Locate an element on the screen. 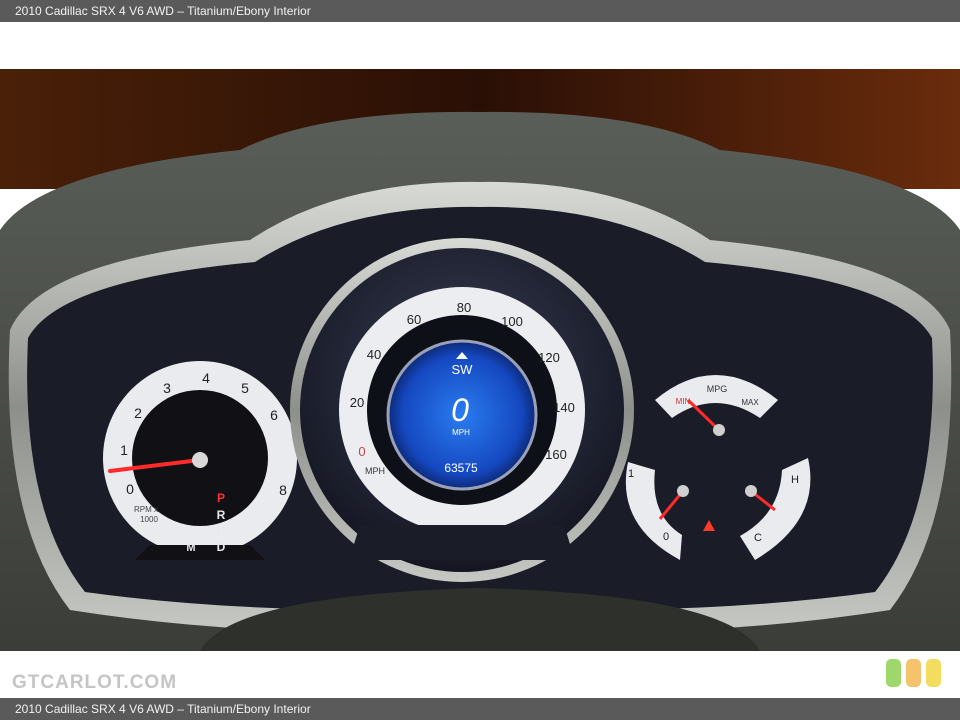 Image resolution: width=960 pixels, height=720 pixels. tach-tick-8: 8 is located at coordinates (283, 490).